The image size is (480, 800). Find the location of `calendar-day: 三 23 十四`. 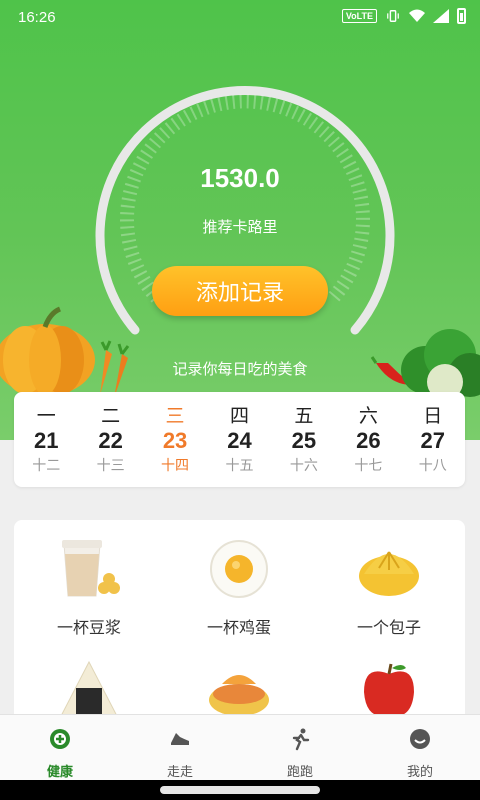

calendar-day: 三 23 十四 is located at coordinates (175, 439).